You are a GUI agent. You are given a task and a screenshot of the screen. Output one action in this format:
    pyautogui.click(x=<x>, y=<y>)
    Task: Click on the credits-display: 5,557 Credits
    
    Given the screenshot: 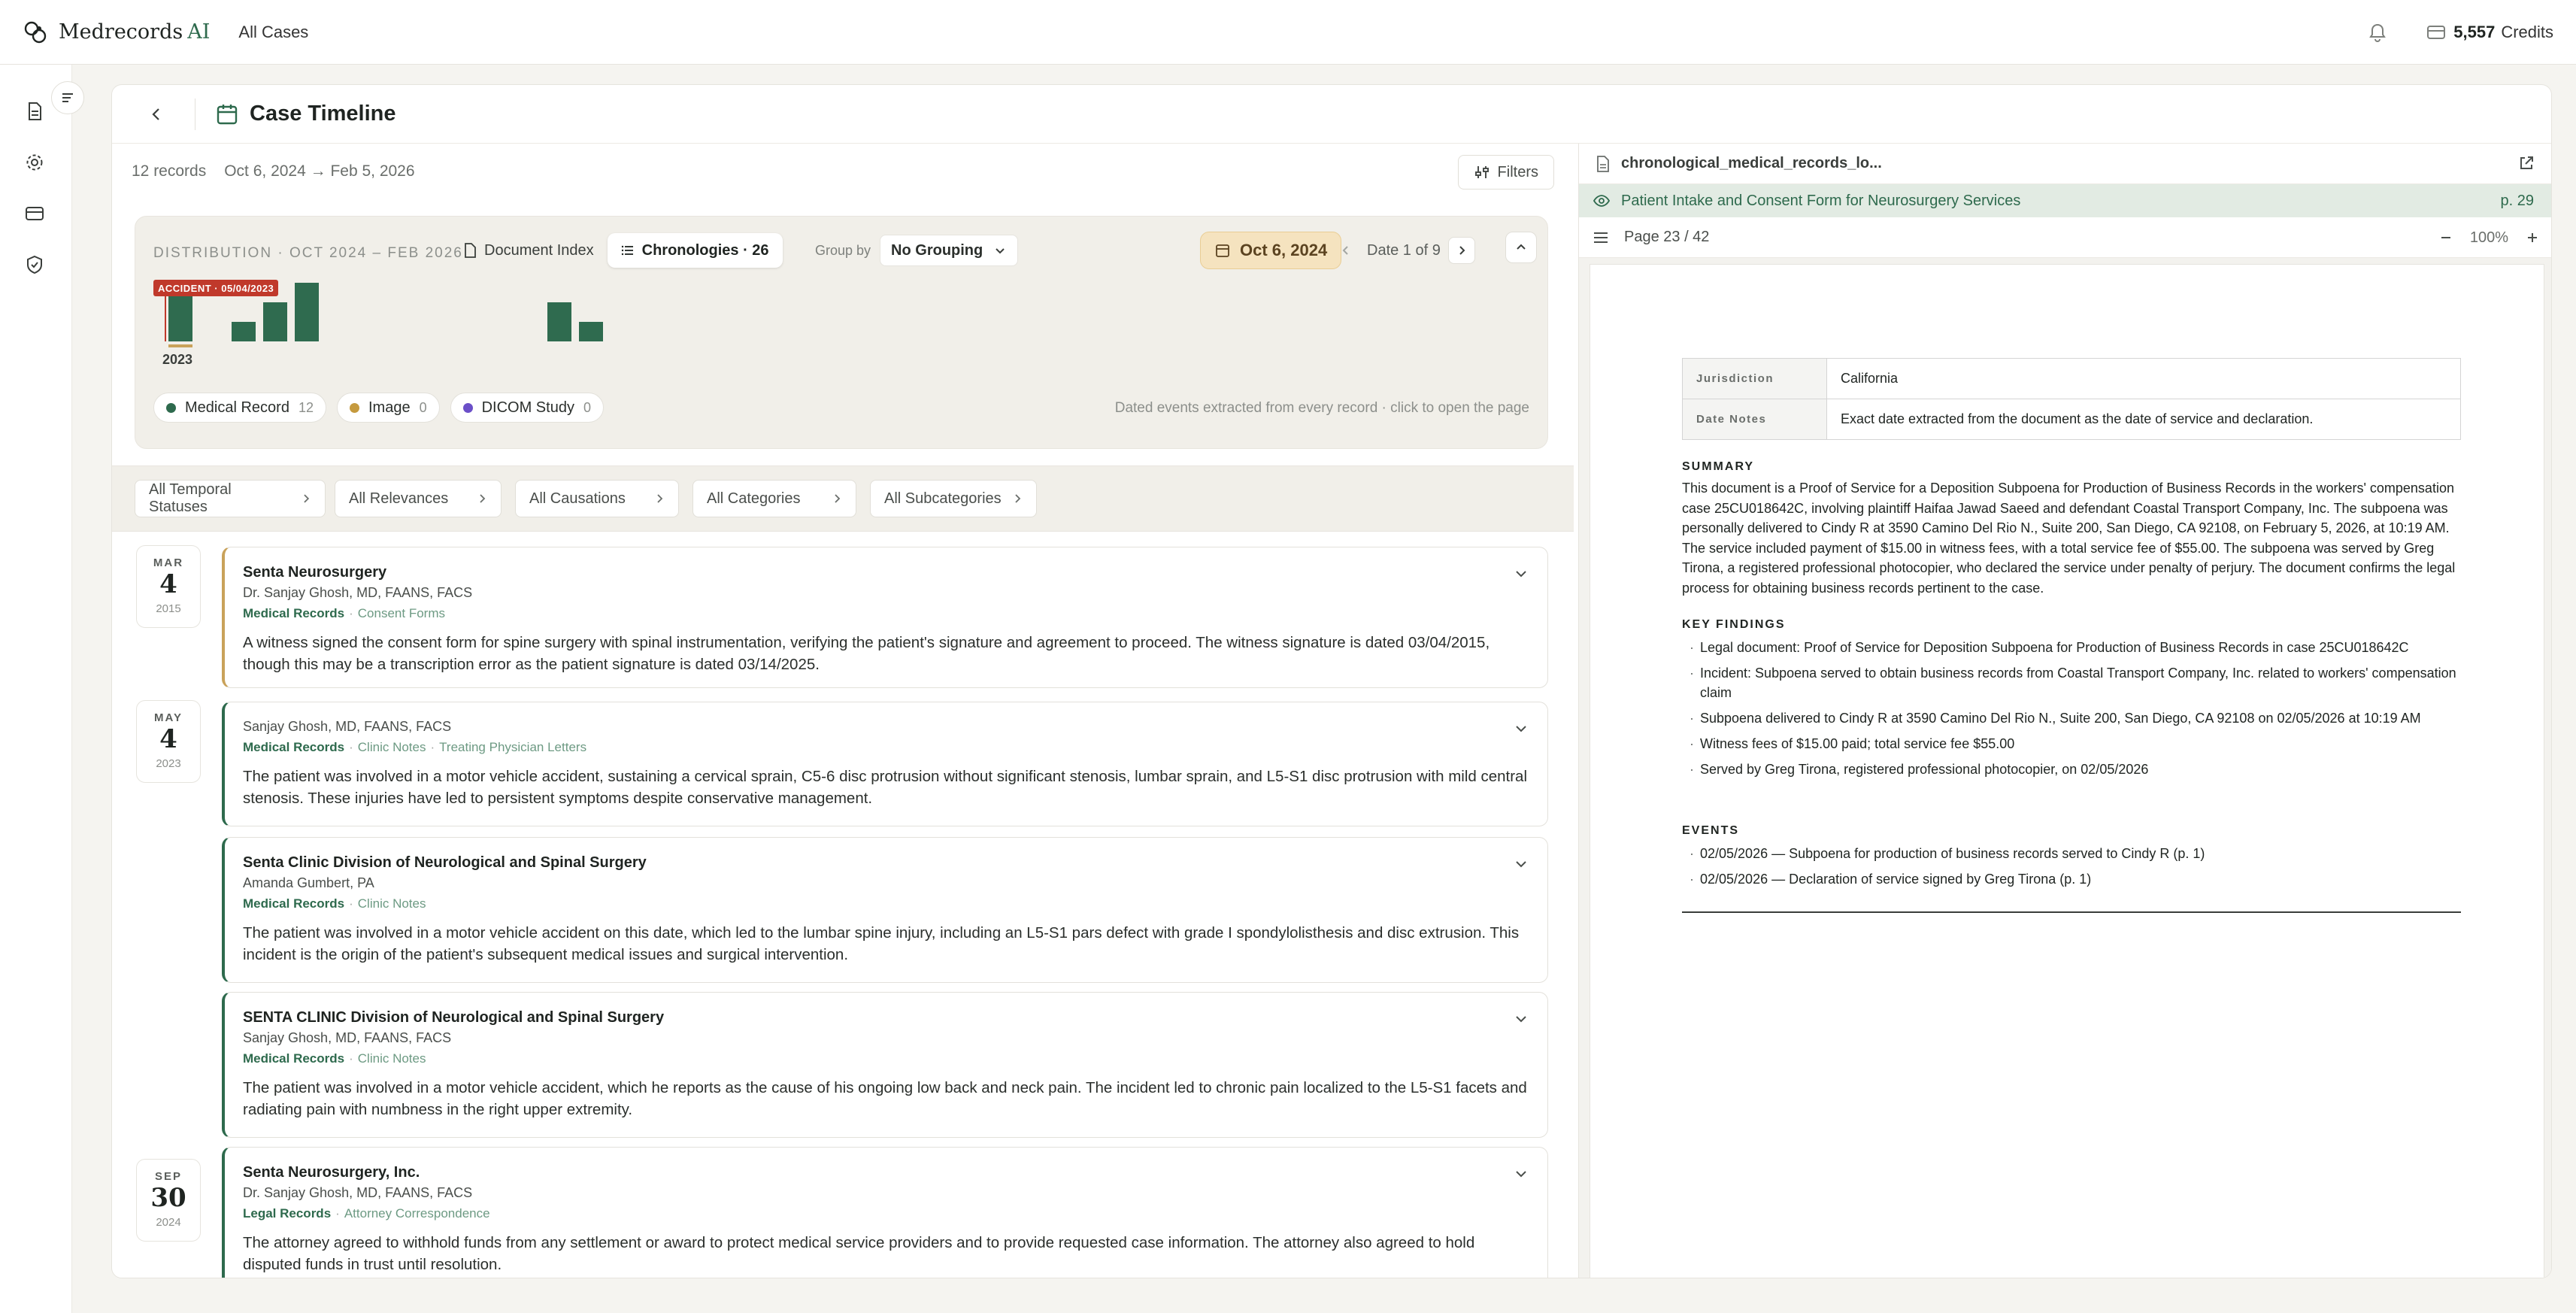 What is the action you would take?
    pyautogui.click(x=2489, y=32)
    